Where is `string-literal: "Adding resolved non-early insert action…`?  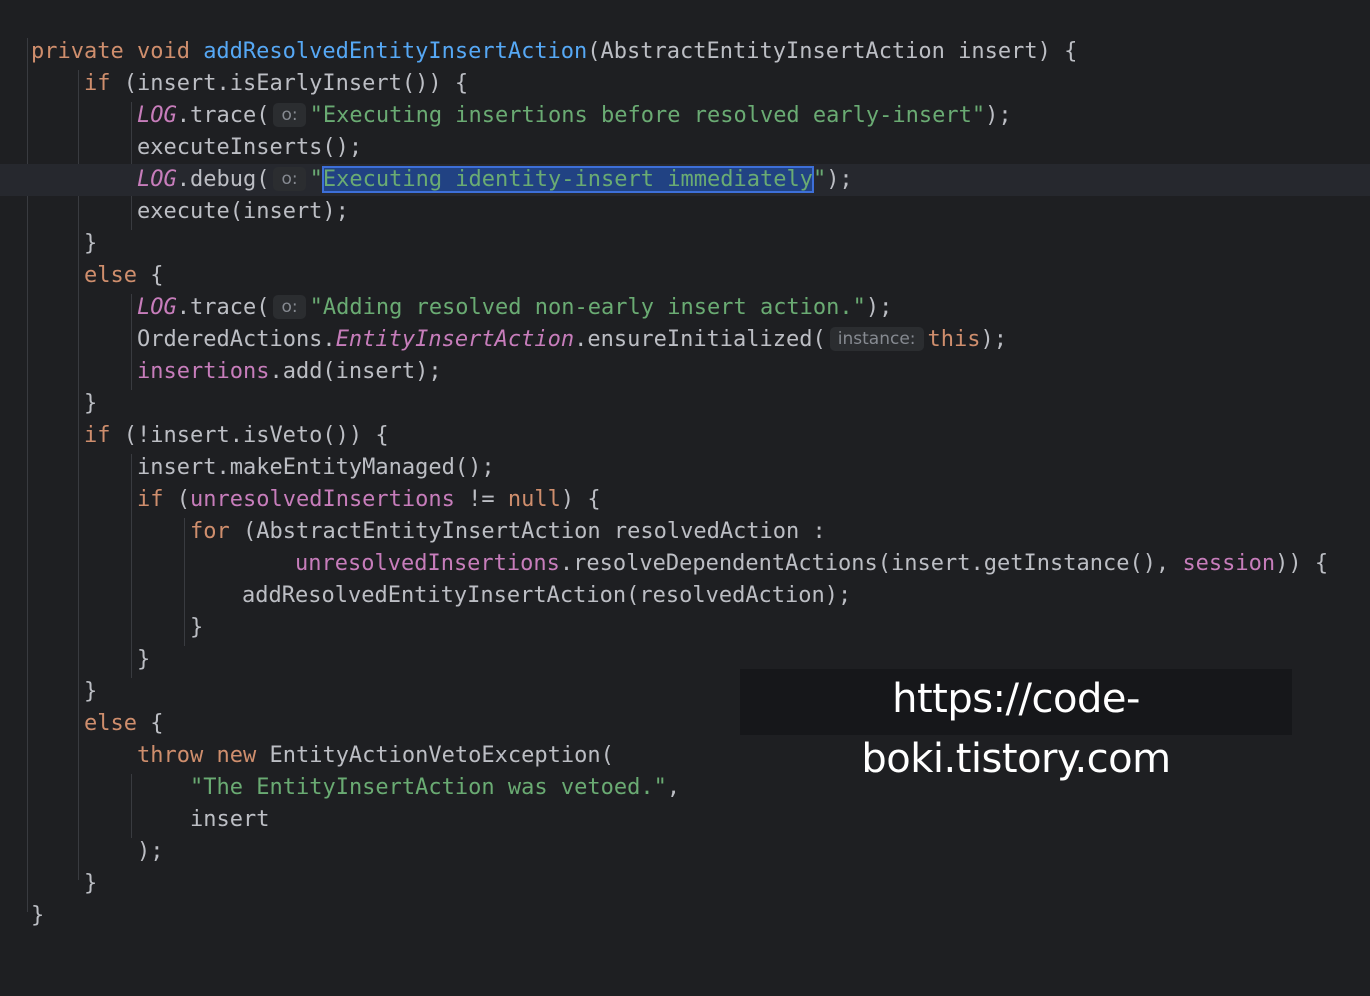
string-literal: "Adding resolved non-early insert action… is located at coordinates (587, 307).